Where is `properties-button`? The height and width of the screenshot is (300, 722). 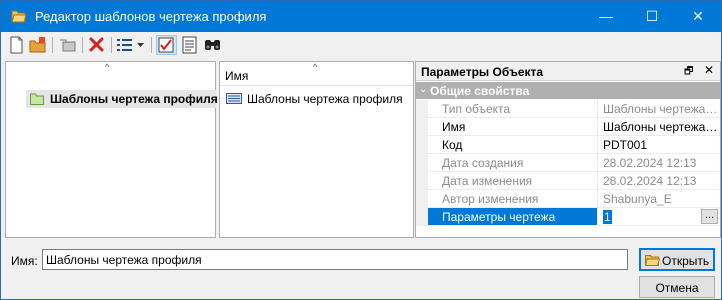 properties-button is located at coordinates (189, 45).